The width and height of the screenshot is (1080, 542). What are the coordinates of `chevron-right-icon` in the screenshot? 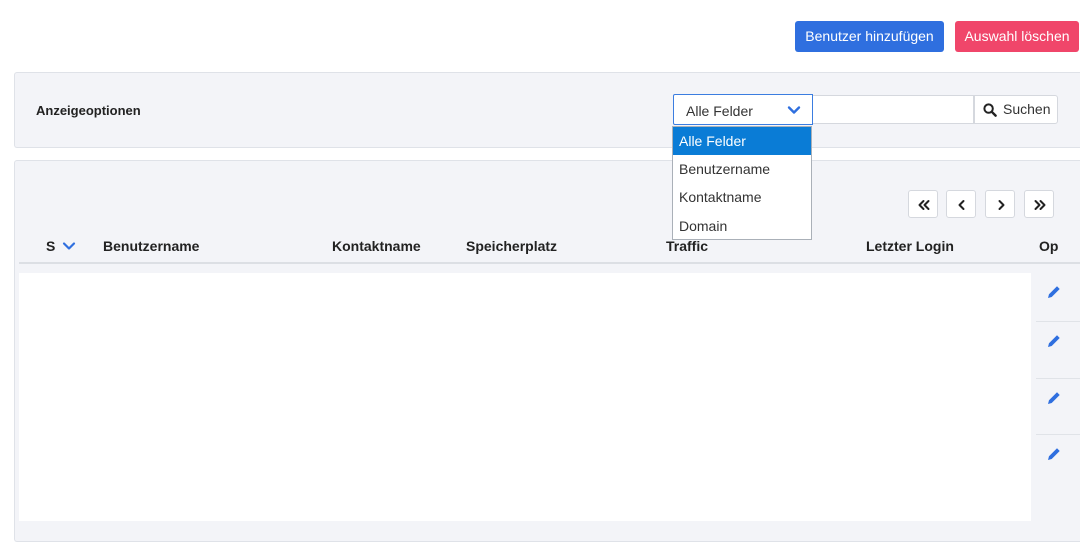 It's located at (1001, 205).